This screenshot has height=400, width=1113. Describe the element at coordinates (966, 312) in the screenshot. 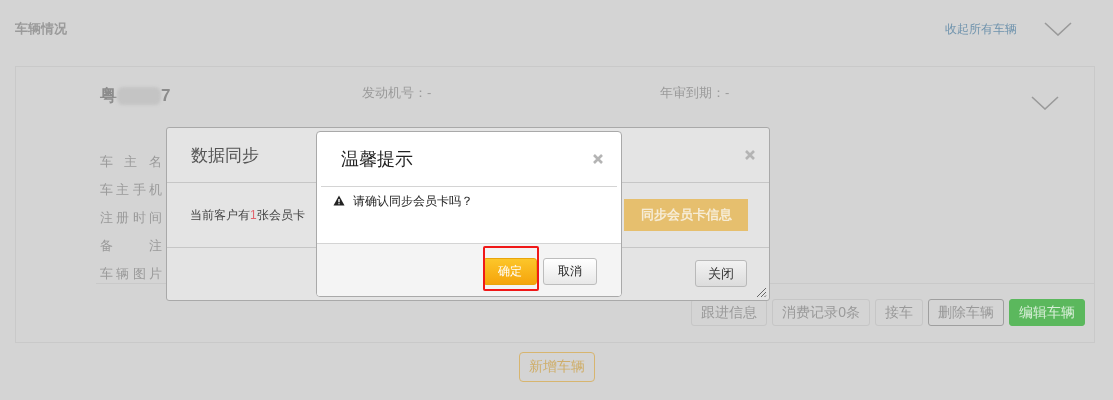

I see `action-button: 删除车辆` at that location.